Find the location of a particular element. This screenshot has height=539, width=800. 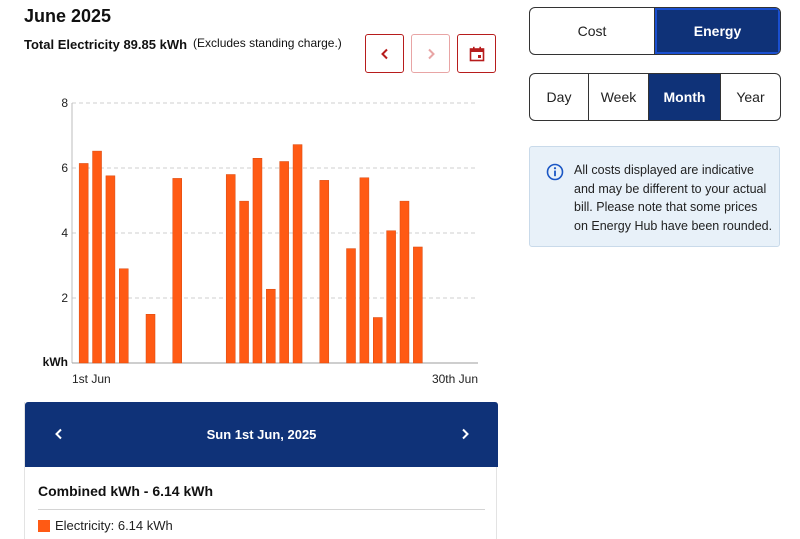

period-day: Day is located at coordinates (559, 97).